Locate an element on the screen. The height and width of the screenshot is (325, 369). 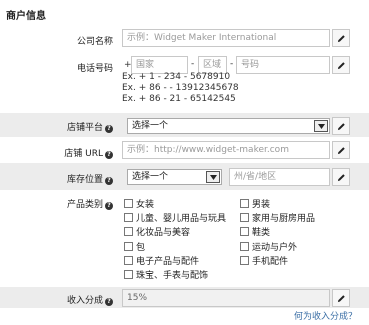
checkbox-label: 化妆品与美容 is located at coordinates (163, 233).